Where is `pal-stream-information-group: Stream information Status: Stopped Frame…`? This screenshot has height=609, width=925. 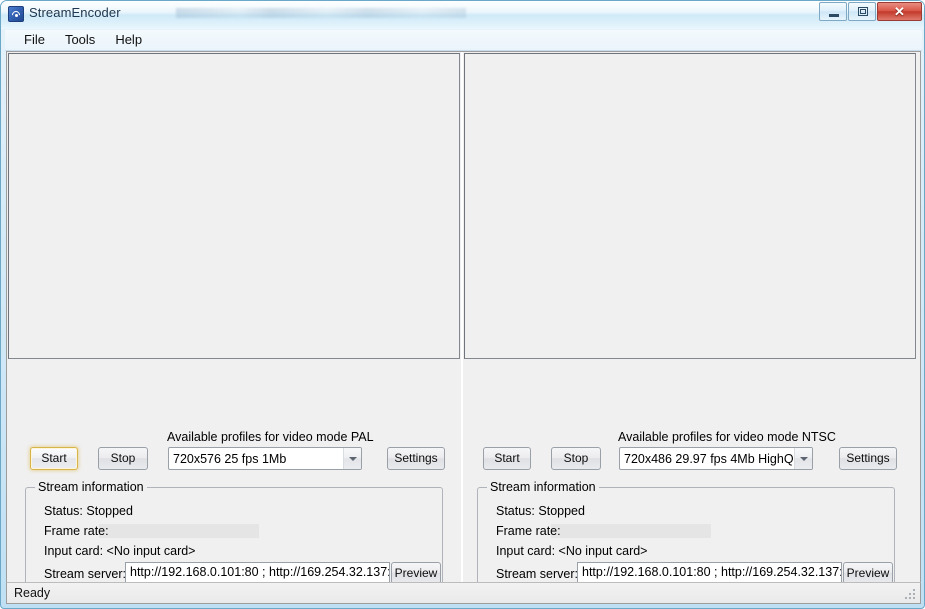 pal-stream-information-group: Stream information Status: Stopped Frame… is located at coordinates (234, 533).